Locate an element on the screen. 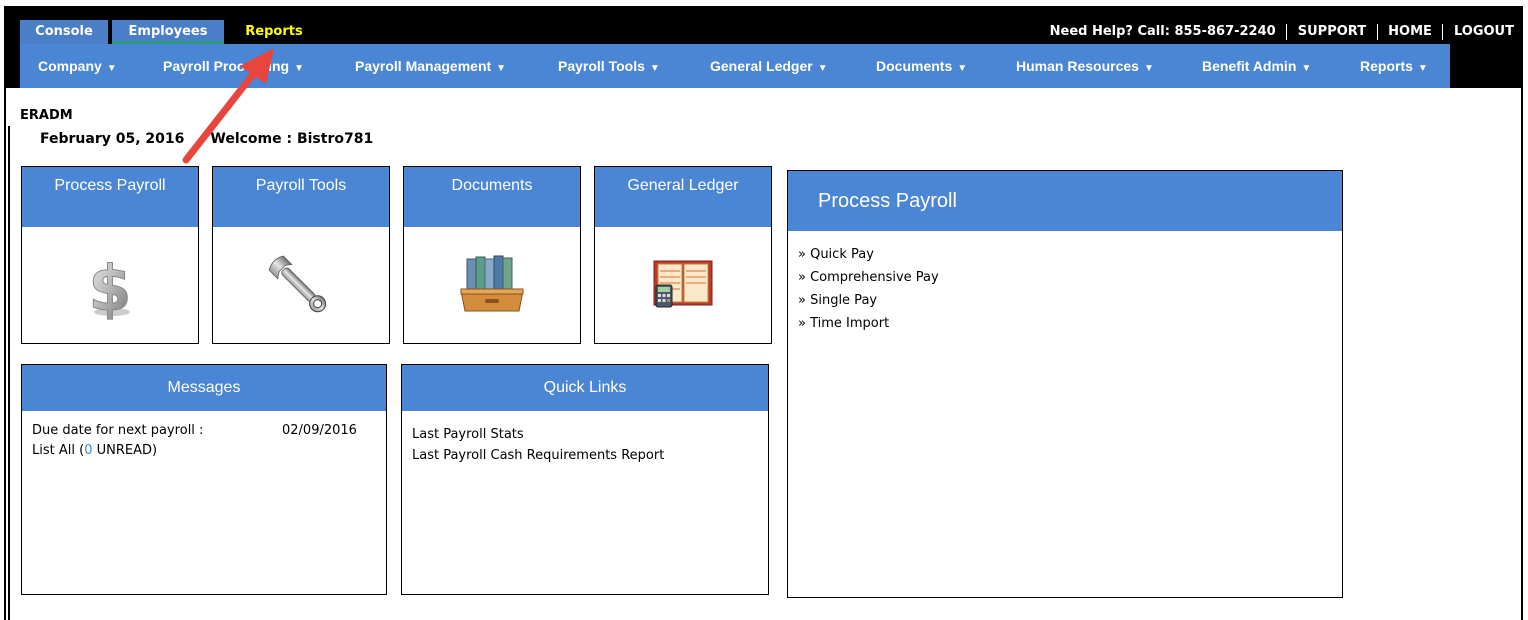 The height and width of the screenshot is (620, 1528). tile-title: General Ledger is located at coordinates (683, 197).